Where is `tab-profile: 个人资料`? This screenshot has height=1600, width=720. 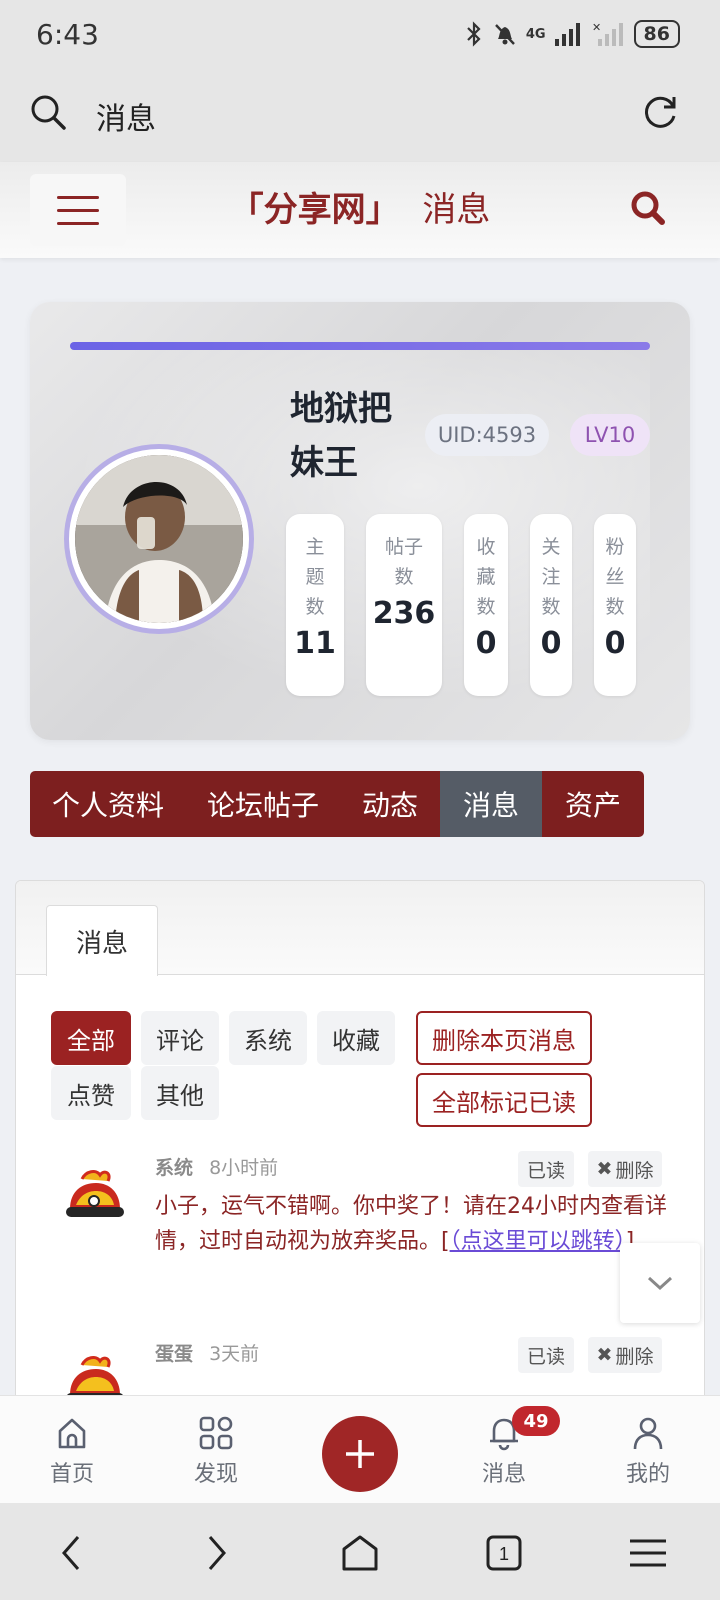 tab-profile: 个人资料 is located at coordinates (108, 804).